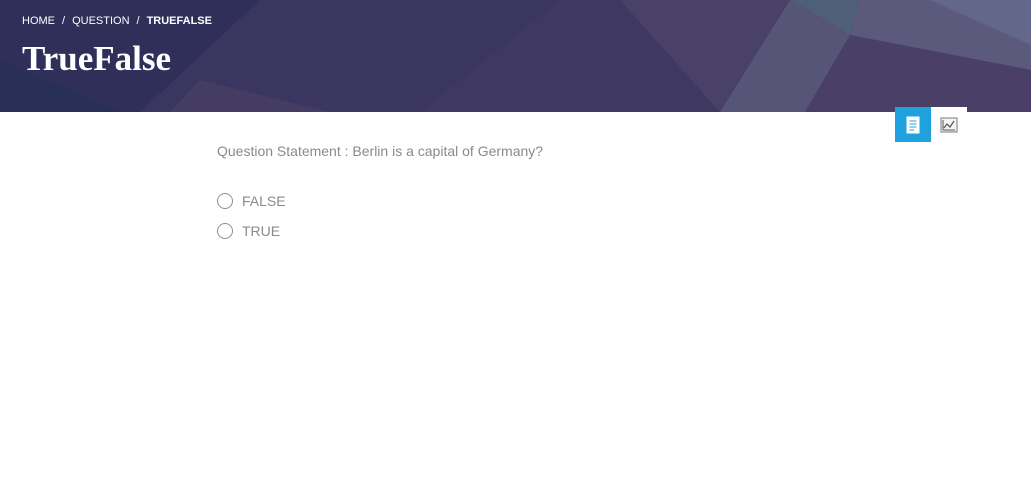 The width and height of the screenshot is (1031, 478). I want to click on view-toggle, so click(931, 124).